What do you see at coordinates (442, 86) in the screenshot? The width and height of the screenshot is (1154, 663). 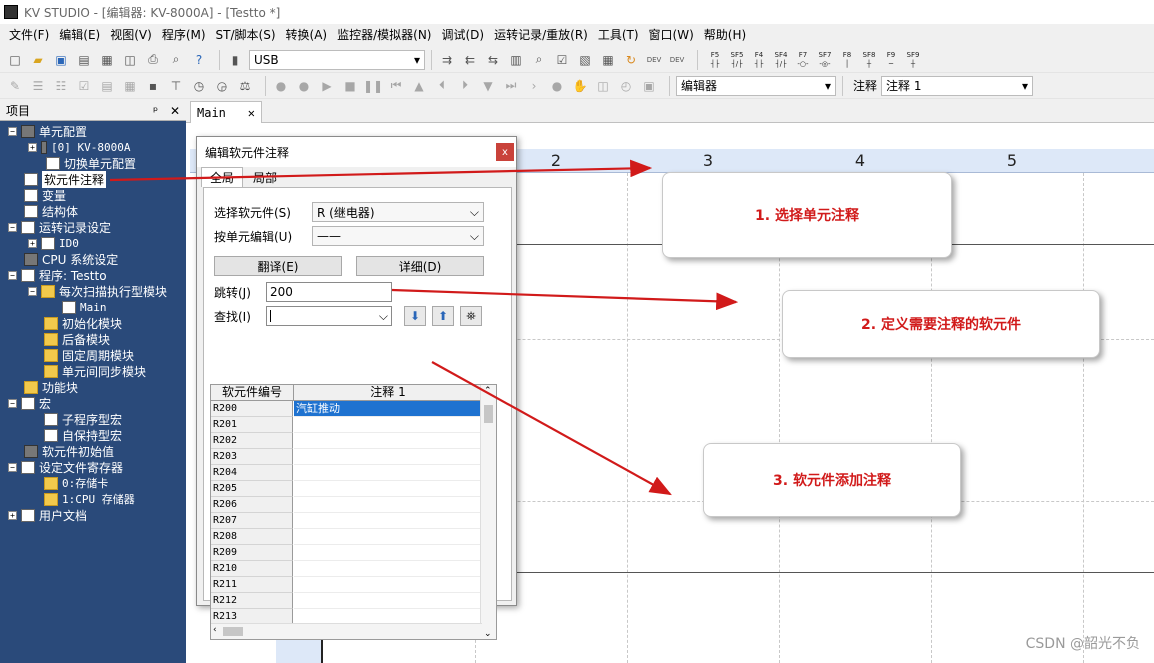 I see `step-back-icon: ⏴` at bounding box center [442, 86].